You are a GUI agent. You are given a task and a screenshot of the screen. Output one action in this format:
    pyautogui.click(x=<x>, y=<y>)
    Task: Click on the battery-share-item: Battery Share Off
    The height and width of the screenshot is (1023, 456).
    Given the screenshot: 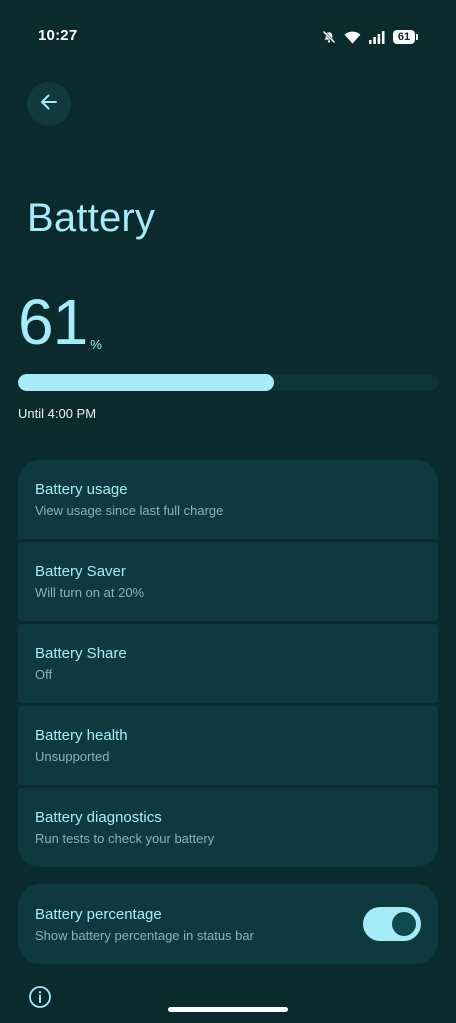 What is the action you would take?
    pyautogui.click(x=228, y=663)
    